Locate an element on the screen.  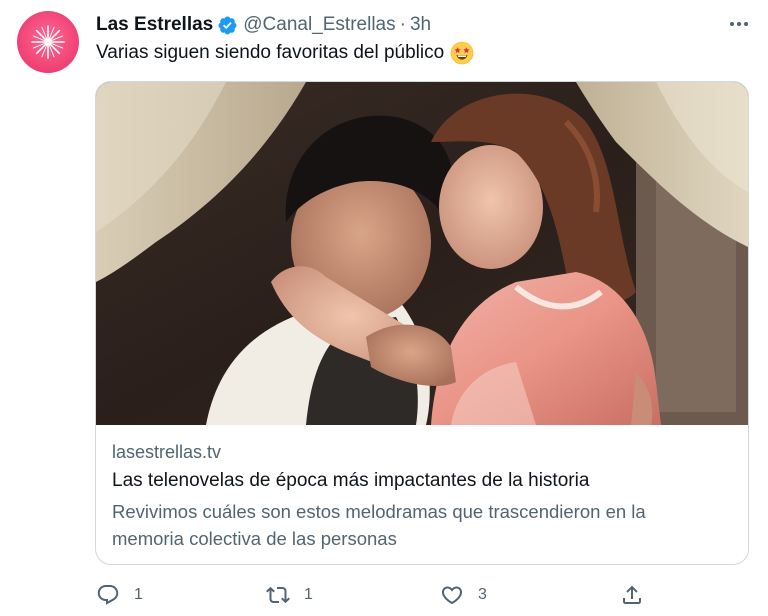
more-options-button is located at coordinates (739, 24).